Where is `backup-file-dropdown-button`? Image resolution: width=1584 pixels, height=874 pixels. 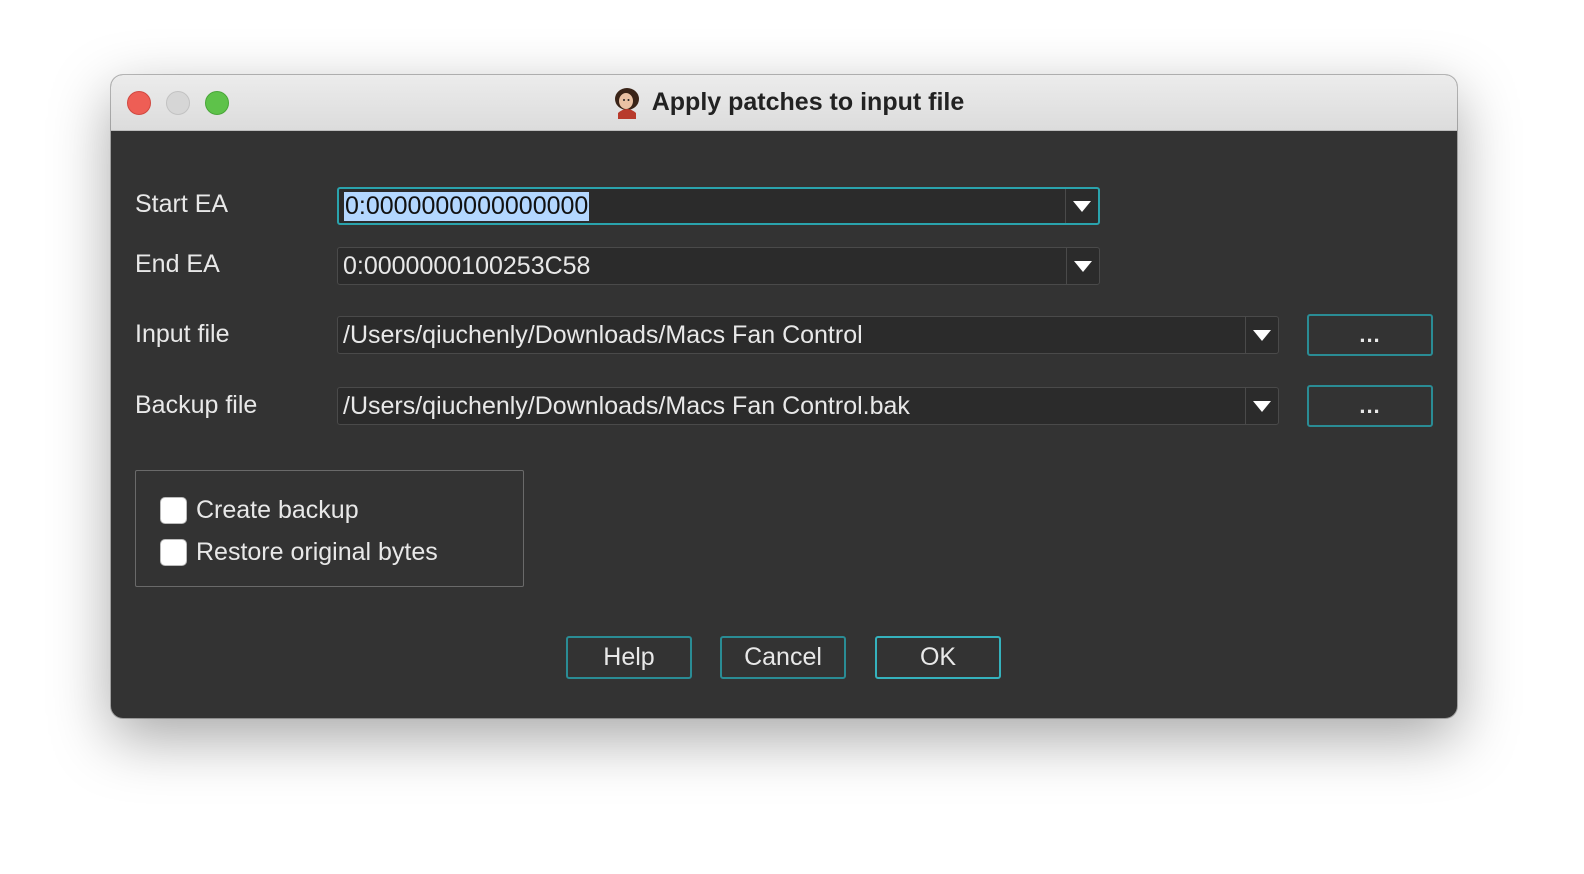
backup-file-dropdown-button is located at coordinates (1261, 406).